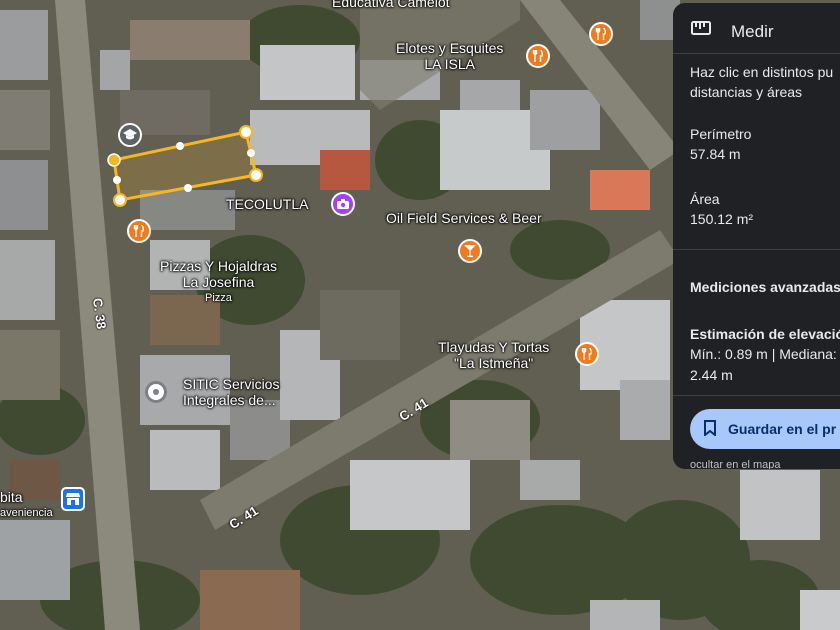  I want to click on place-name-line: Pizzas Y Hojaldras, so click(218, 266).